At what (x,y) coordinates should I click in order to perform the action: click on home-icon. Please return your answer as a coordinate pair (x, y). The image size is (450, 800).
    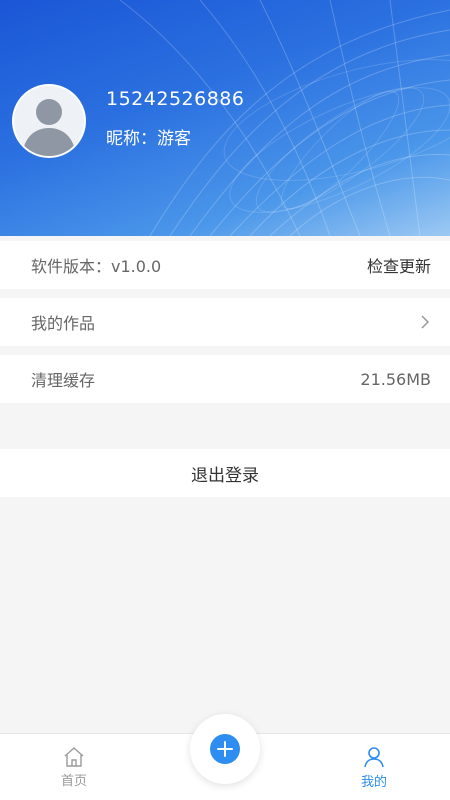
    Looking at the image, I should click on (74, 757).